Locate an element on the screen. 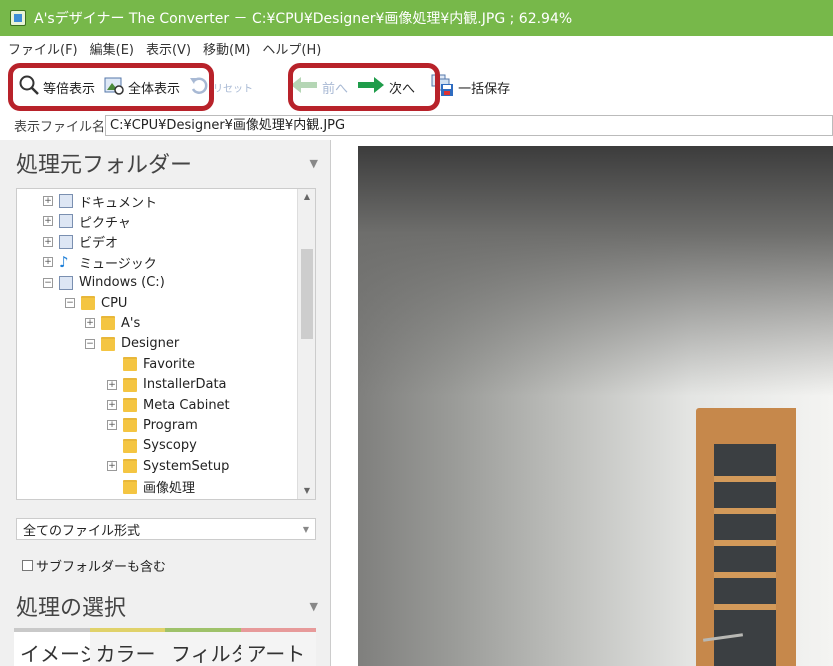 Image resolution: width=833 pixels, height=666 pixels. scroll-up-icon: ▲ is located at coordinates (306, 197).